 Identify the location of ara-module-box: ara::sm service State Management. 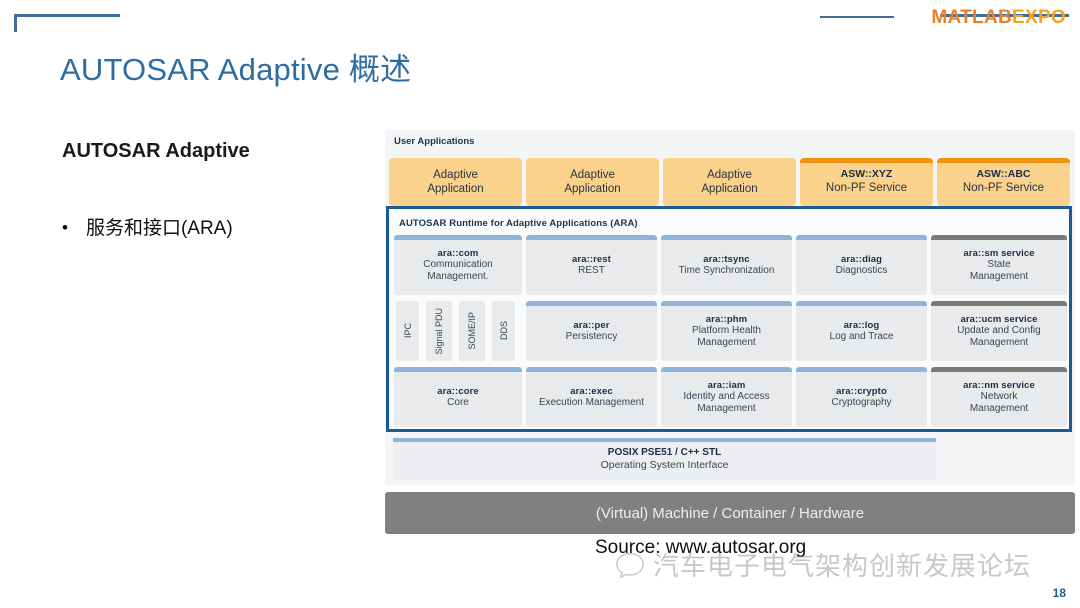
(999, 265).